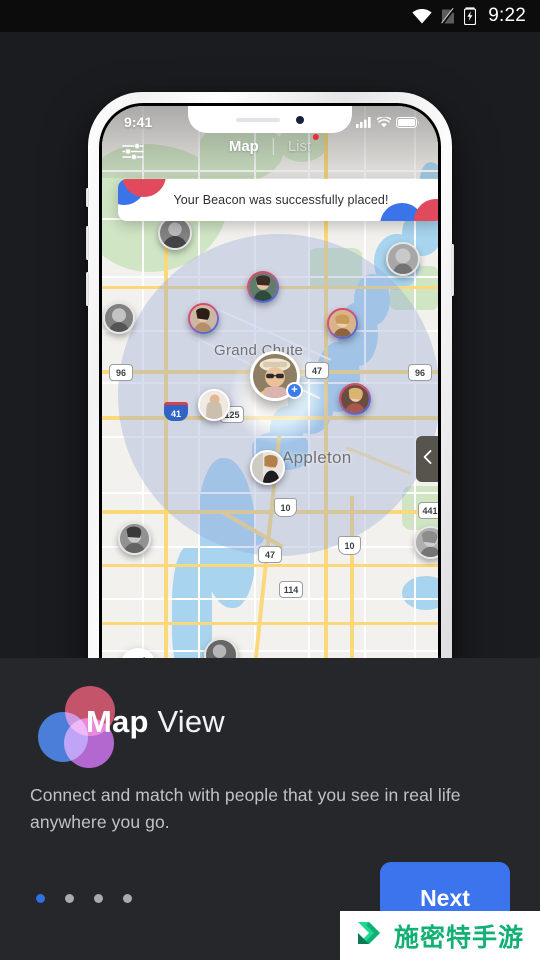  Describe the element at coordinates (459, 937) in the screenshot. I see `watermark-text: 施密特手游` at that location.